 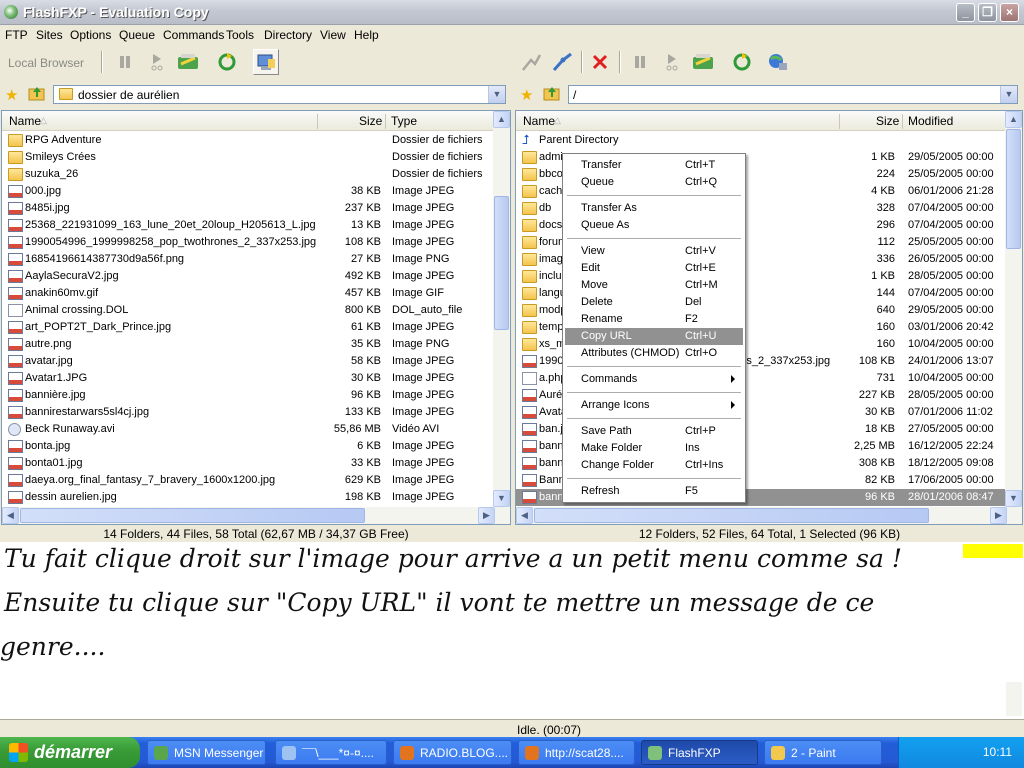 What do you see at coordinates (248, 497) in the screenshot?
I see `file-row: dessin aurelien.jpg 198 KB Image JPEG` at bounding box center [248, 497].